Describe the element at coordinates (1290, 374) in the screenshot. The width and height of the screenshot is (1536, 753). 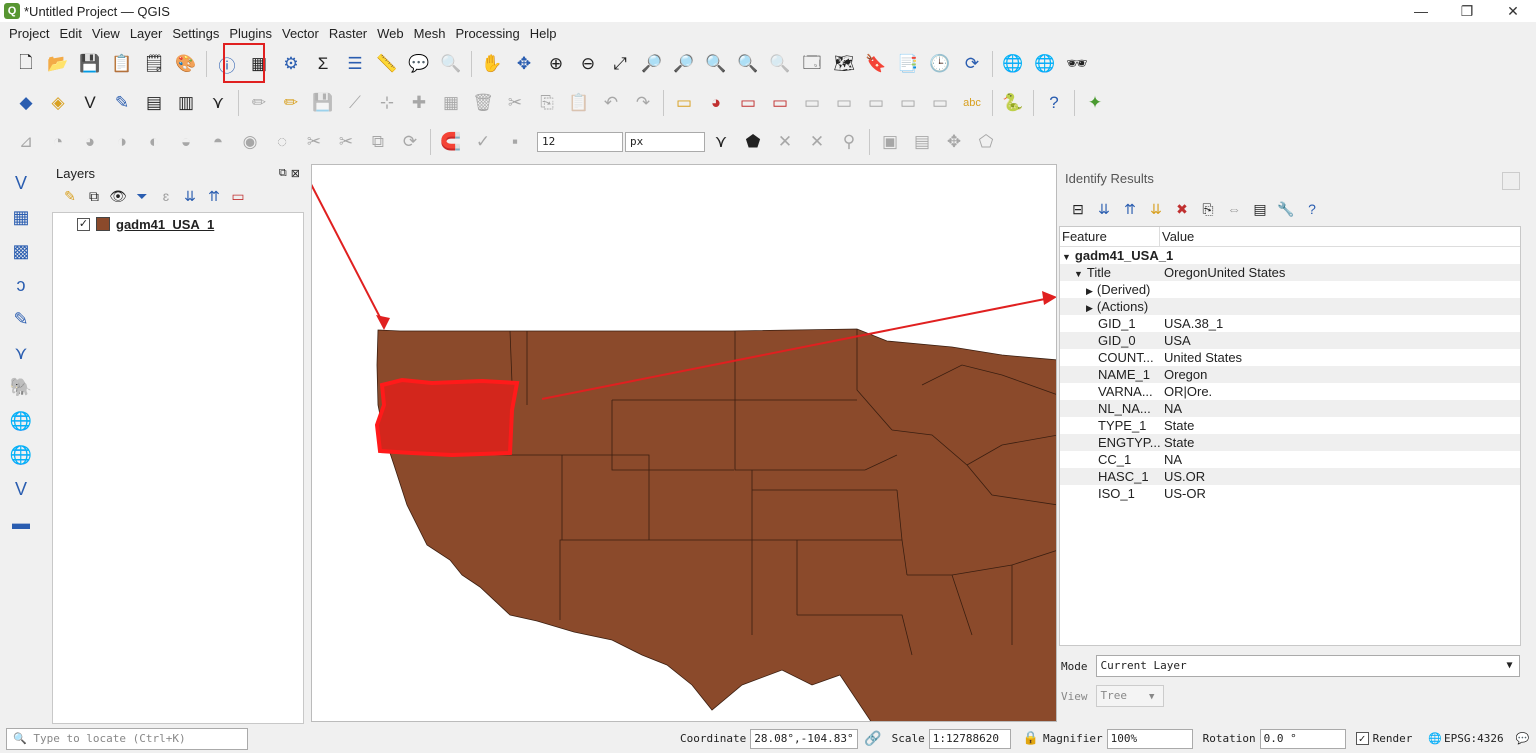
I see `result-row: NAME_1 Oregon` at that location.